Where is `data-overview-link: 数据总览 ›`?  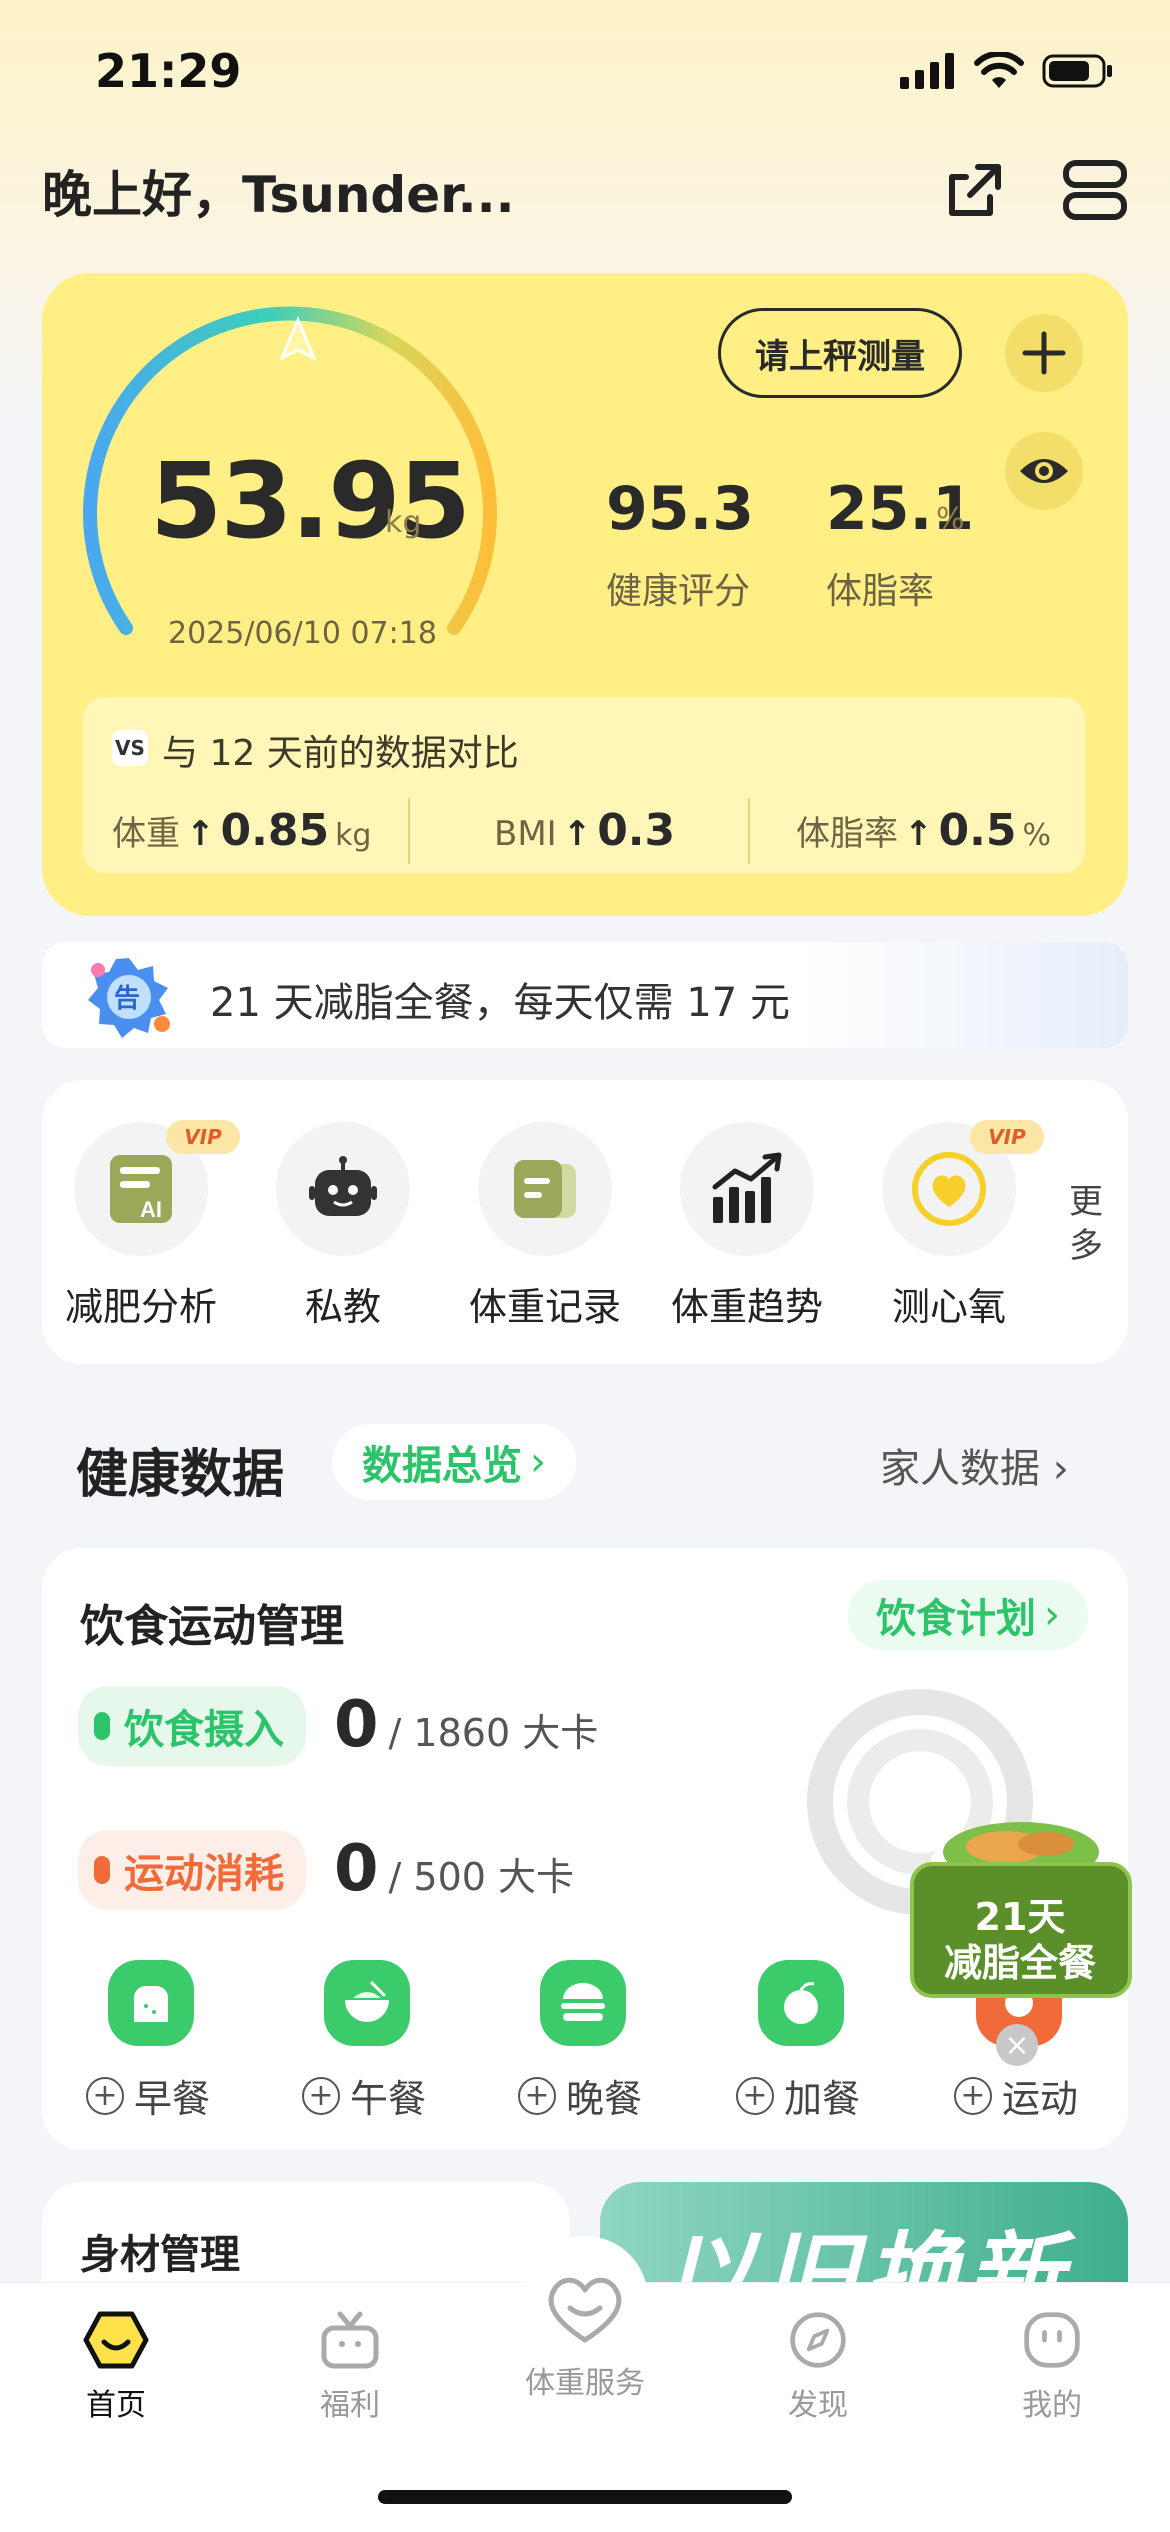 data-overview-link: 数据总览 › is located at coordinates (454, 1462).